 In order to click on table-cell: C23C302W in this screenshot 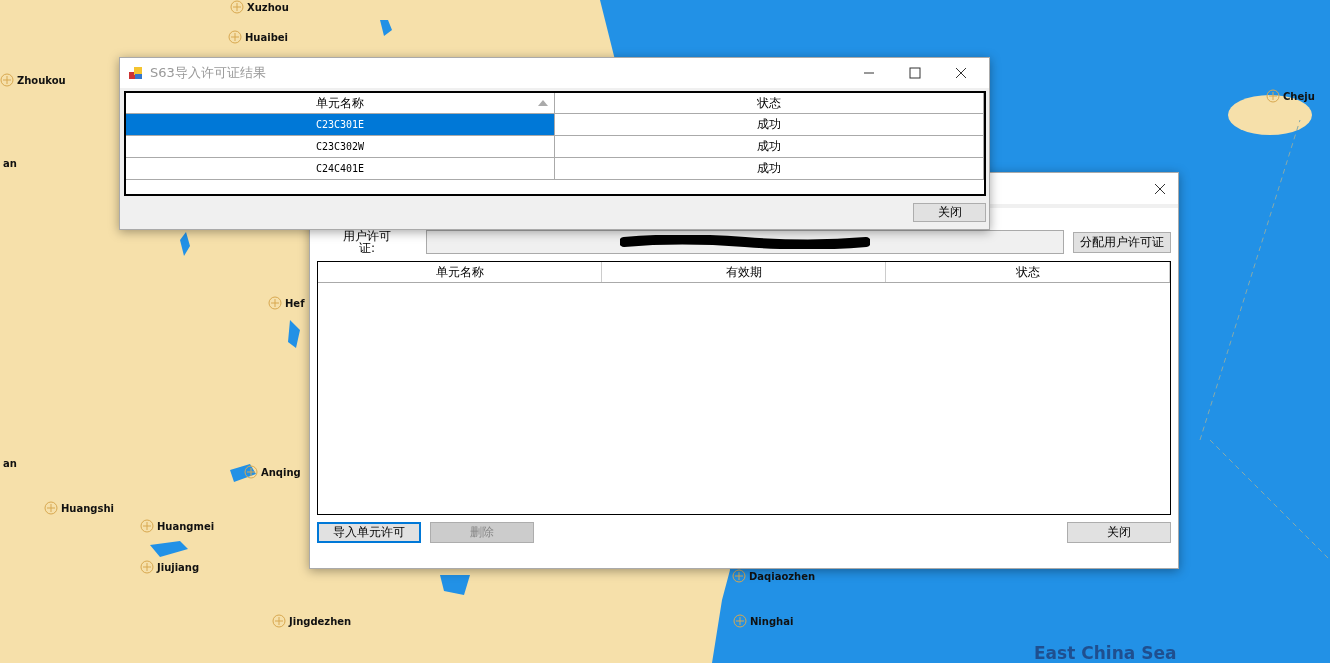, I will do `click(340, 147)`.